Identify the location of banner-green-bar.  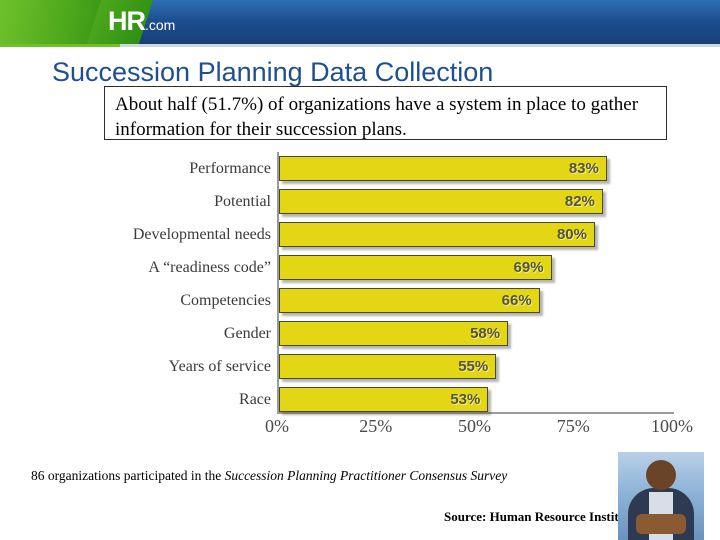
(60, 22).